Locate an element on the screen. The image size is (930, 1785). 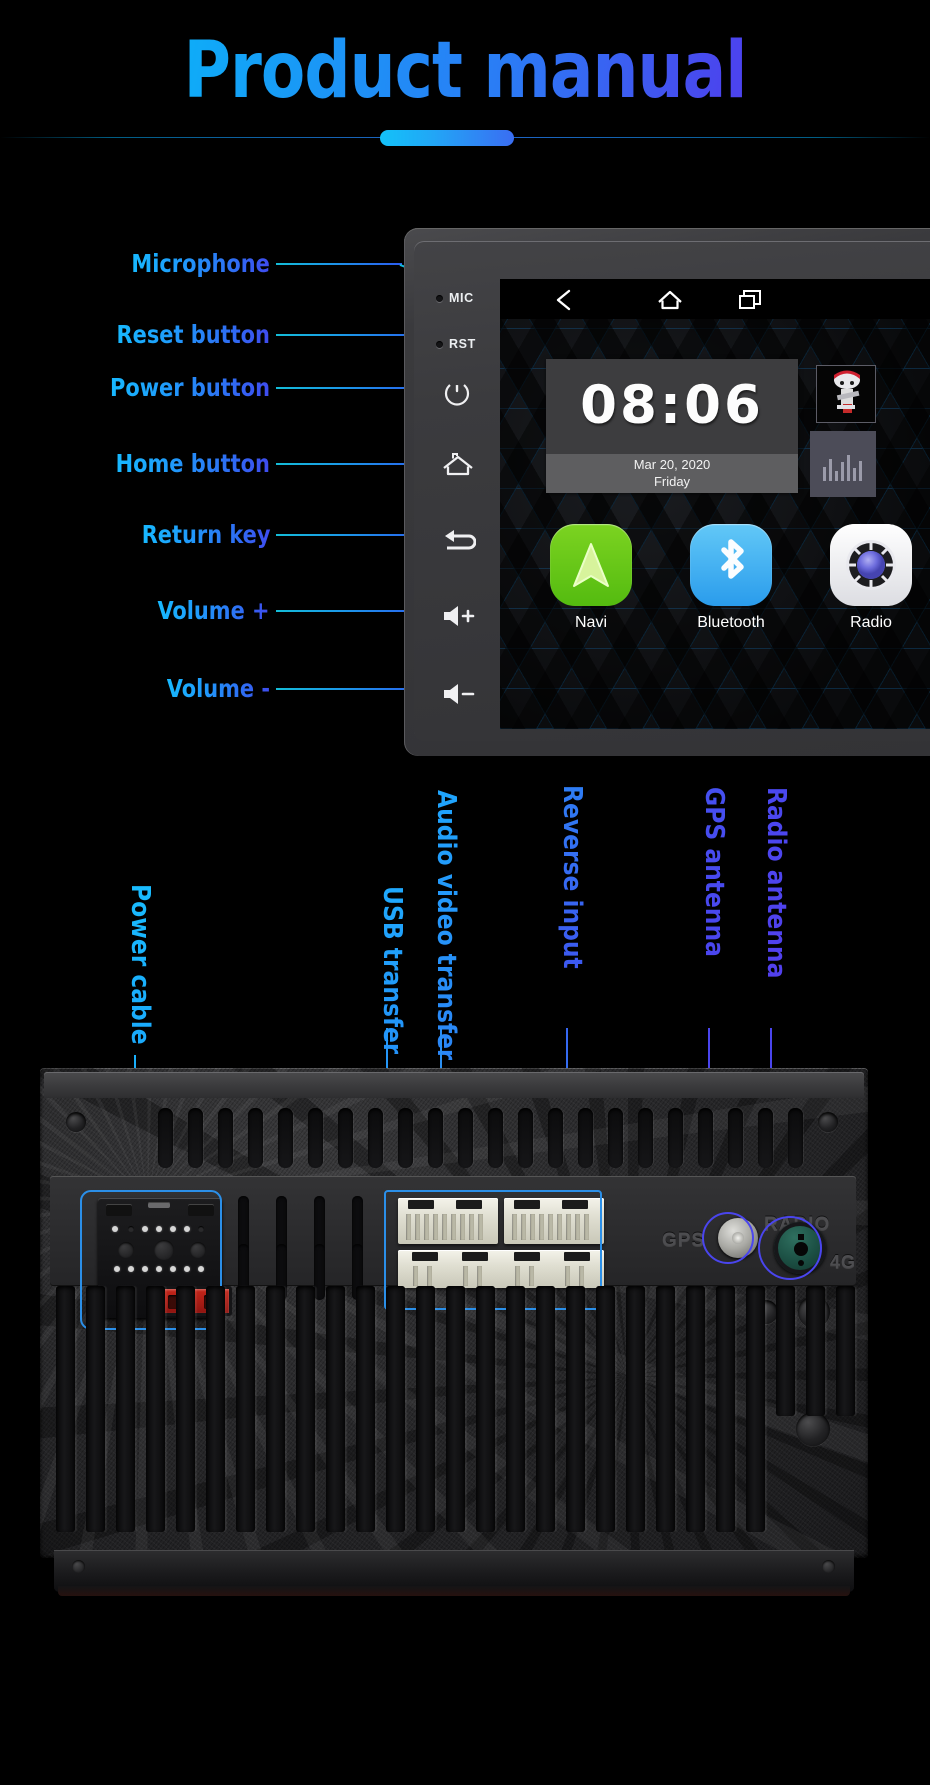
callout-label: Volume + is located at coordinates (214, 611).